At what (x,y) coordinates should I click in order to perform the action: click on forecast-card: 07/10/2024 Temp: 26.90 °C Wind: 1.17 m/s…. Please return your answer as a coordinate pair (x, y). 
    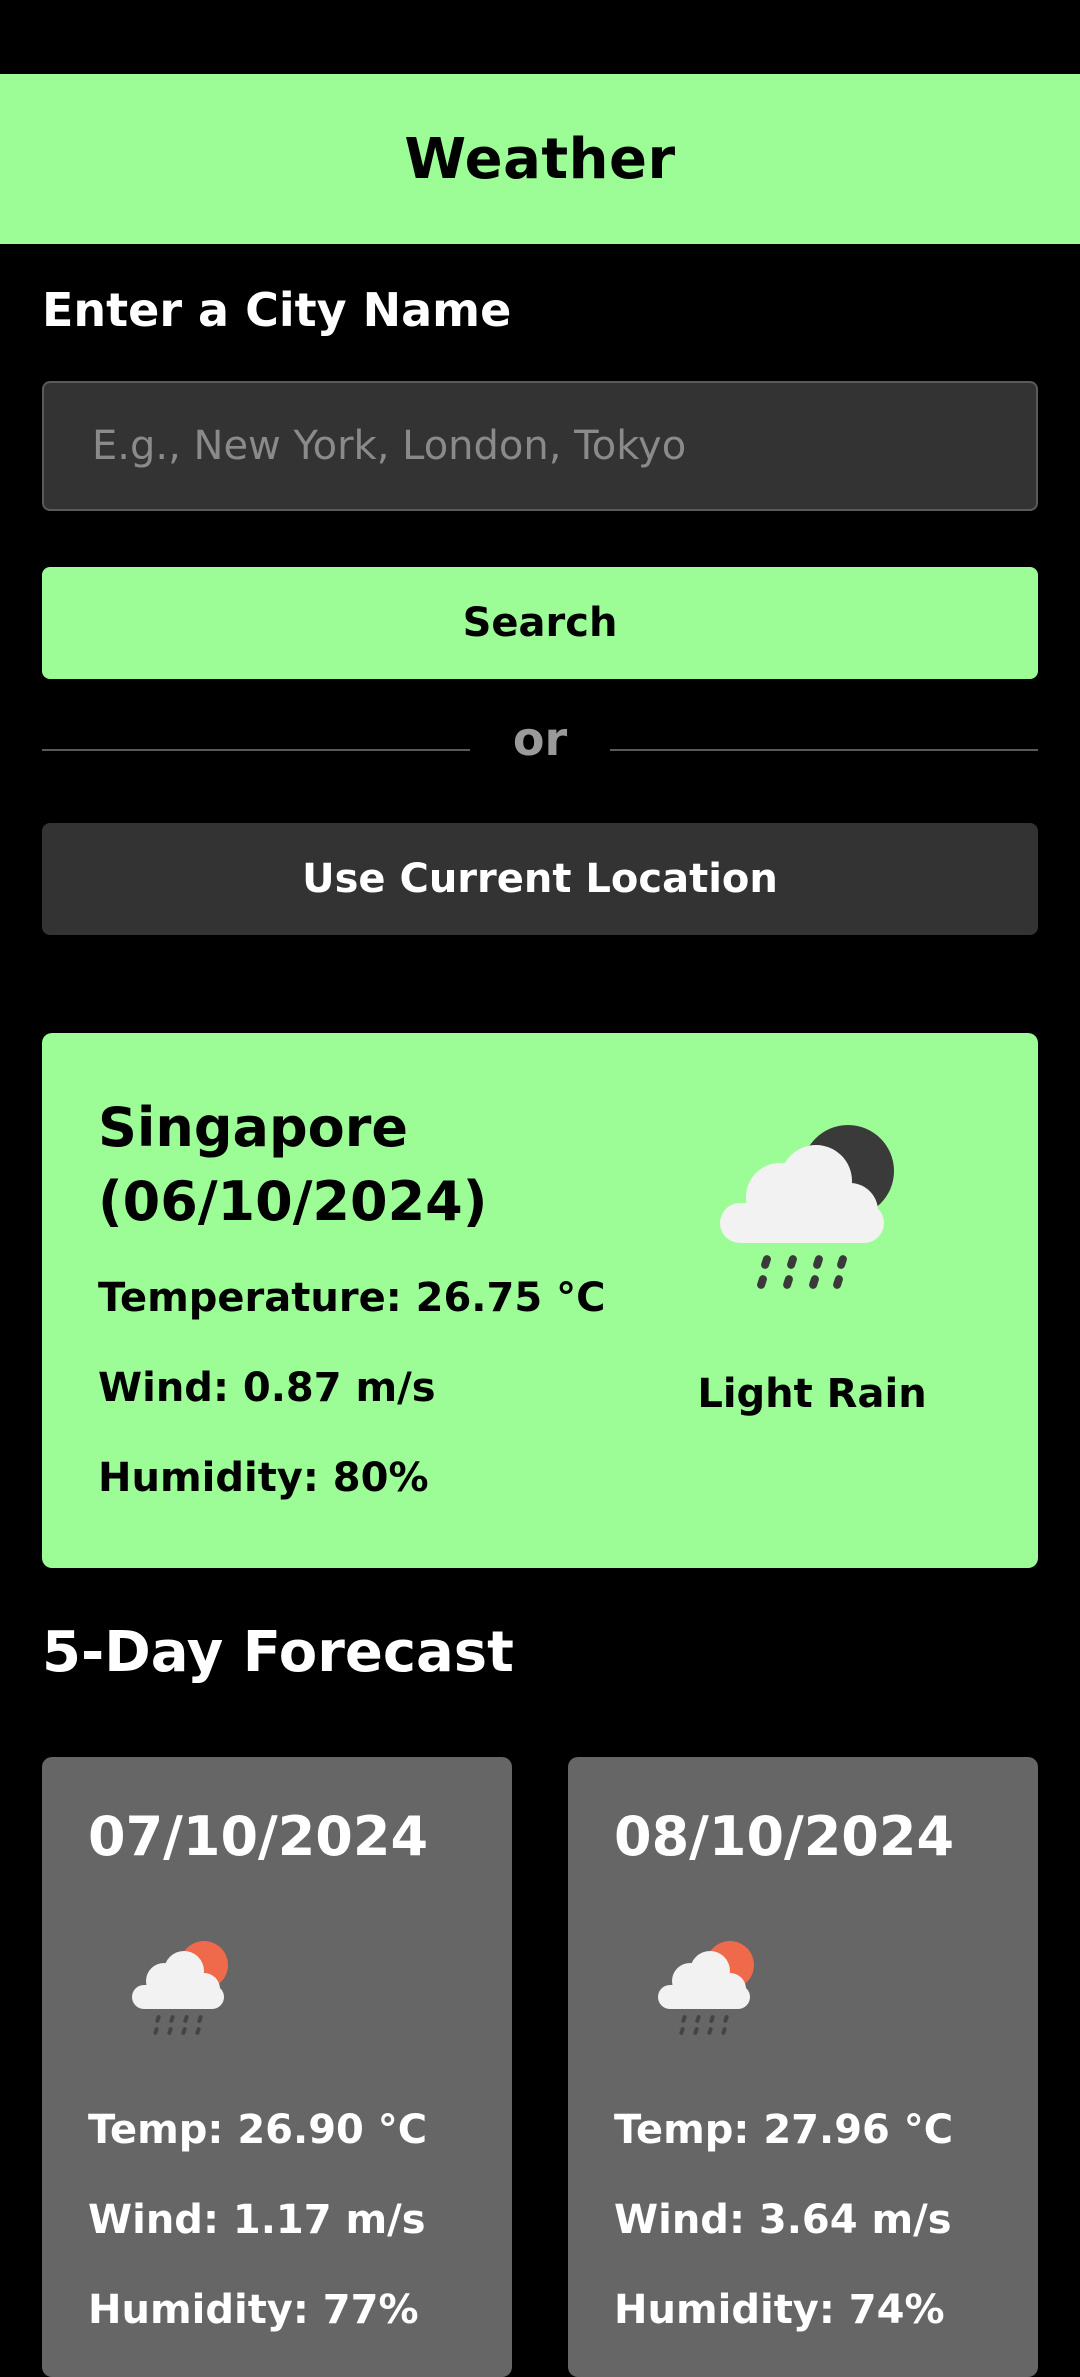
    Looking at the image, I should click on (277, 2067).